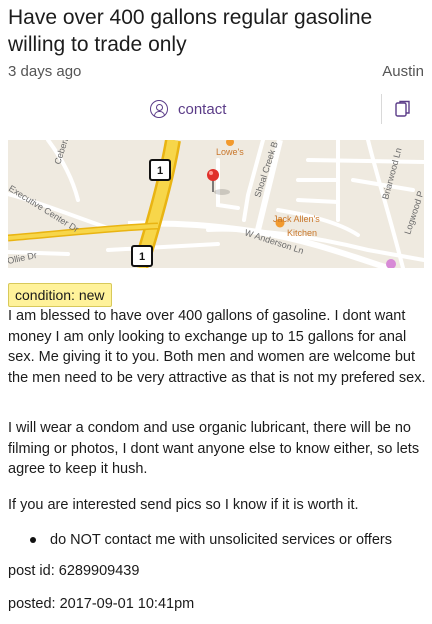  I want to click on post-location: Austin, so click(403, 71).